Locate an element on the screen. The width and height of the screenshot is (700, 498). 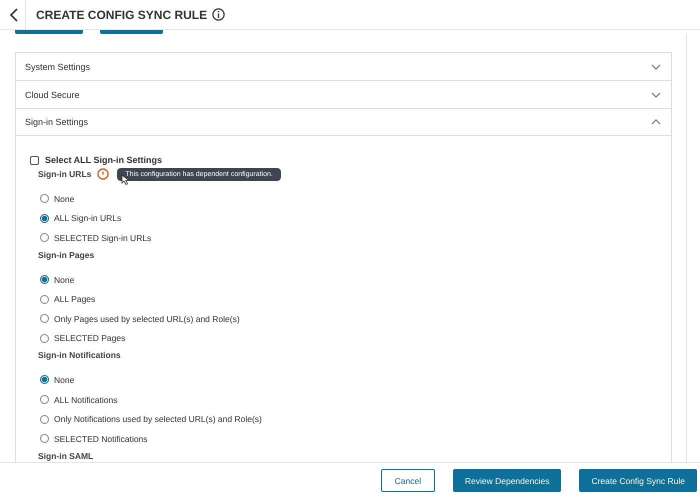
radio-label: ALL Notifications is located at coordinates (86, 399).